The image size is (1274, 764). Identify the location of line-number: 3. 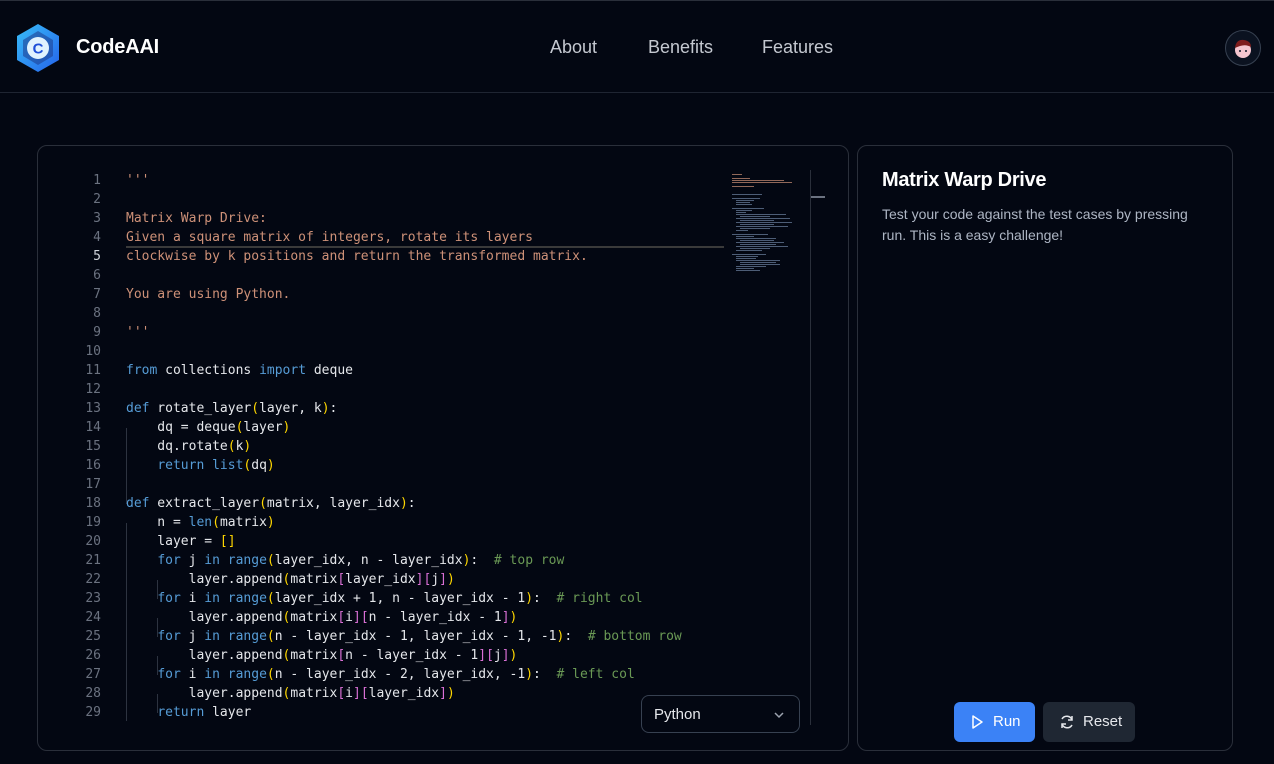
(97, 218).